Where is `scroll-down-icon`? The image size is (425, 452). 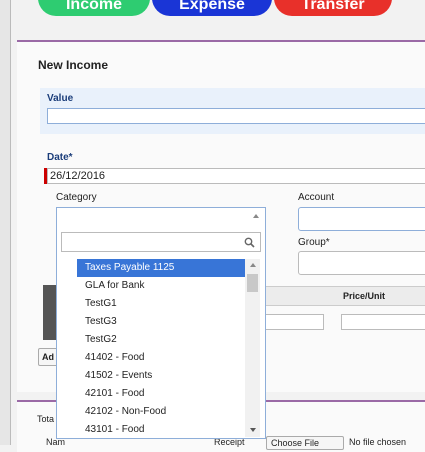 scroll-down-icon is located at coordinates (253, 430).